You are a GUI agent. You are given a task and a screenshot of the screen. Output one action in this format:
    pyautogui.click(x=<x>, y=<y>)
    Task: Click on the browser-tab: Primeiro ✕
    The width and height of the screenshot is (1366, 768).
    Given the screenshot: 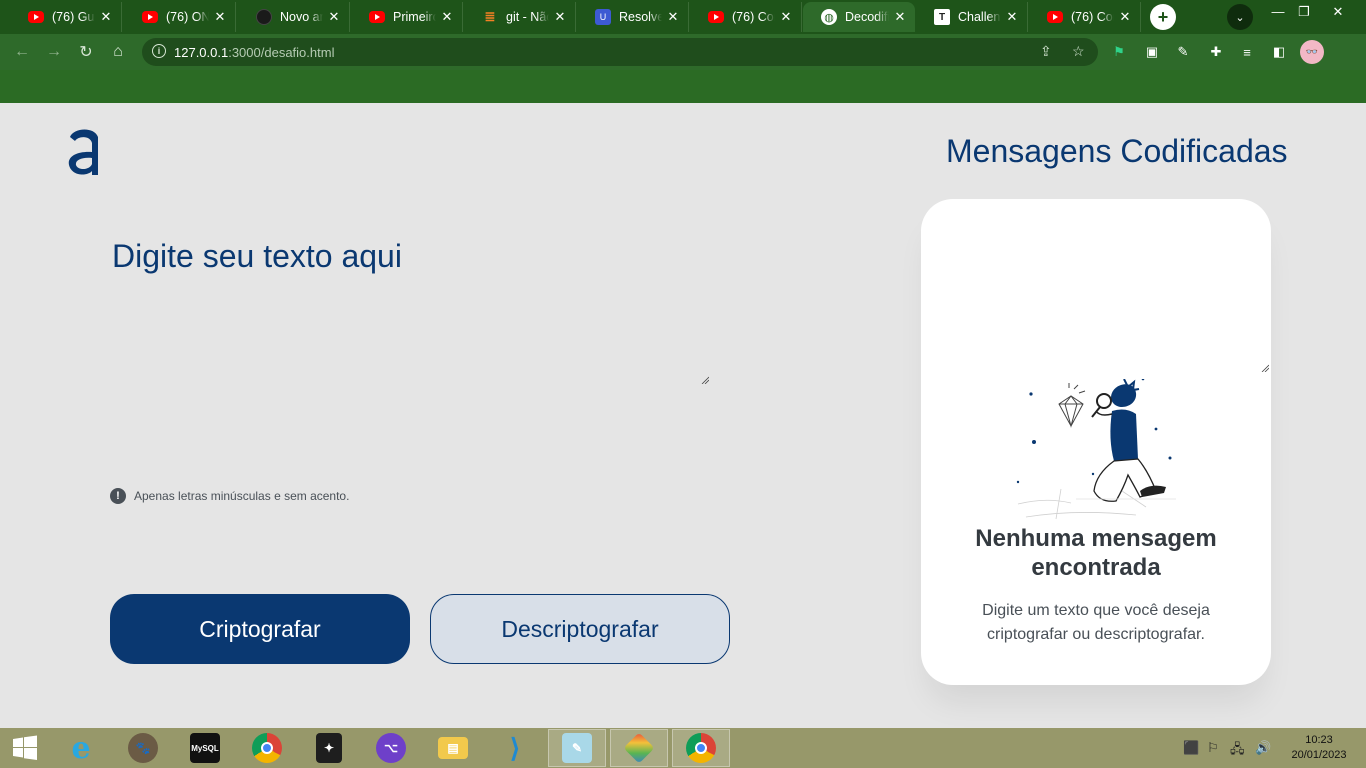 What is the action you would take?
    pyautogui.click(x=407, y=17)
    